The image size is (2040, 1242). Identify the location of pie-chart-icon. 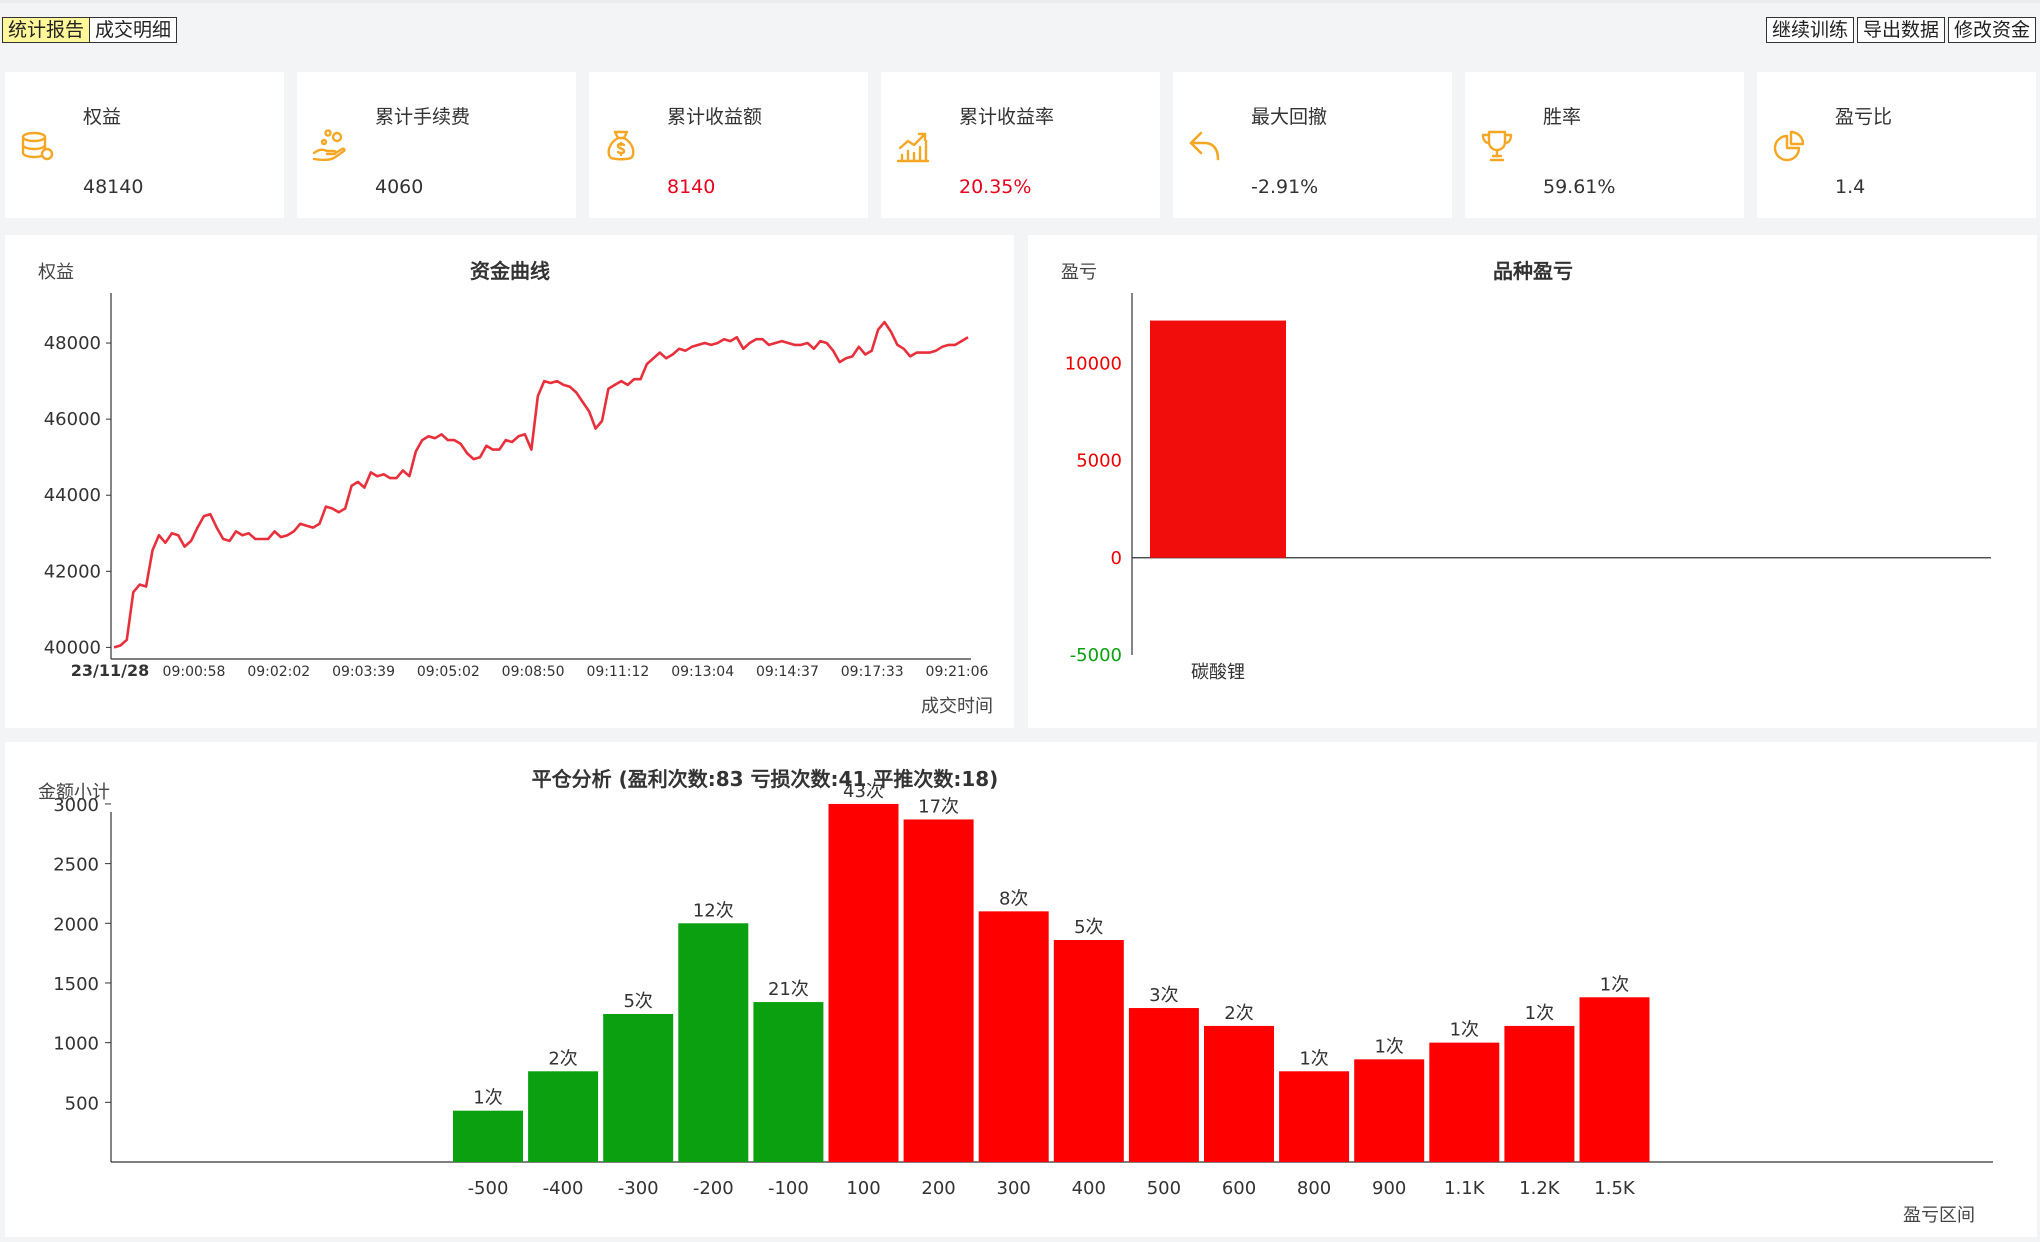
(1789, 146).